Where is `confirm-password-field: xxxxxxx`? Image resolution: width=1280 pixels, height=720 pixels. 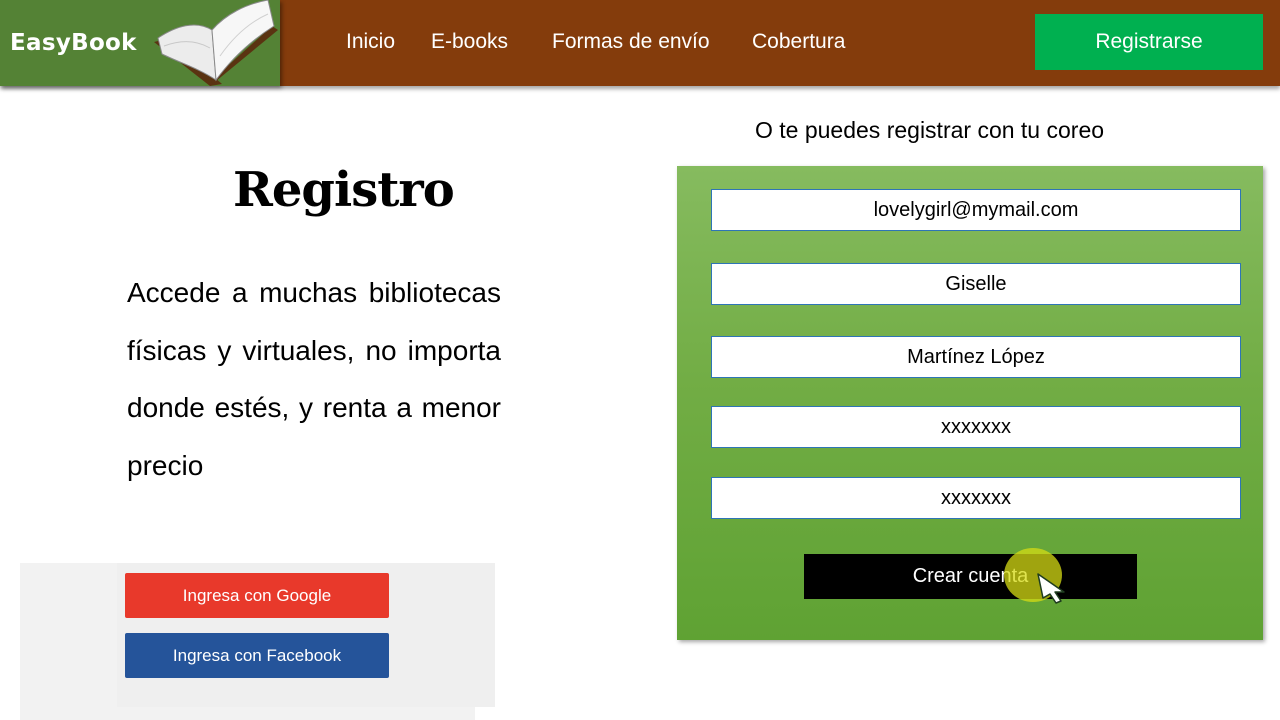
confirm-password-field: xxxxxxx is located at coordinates (976, 498).